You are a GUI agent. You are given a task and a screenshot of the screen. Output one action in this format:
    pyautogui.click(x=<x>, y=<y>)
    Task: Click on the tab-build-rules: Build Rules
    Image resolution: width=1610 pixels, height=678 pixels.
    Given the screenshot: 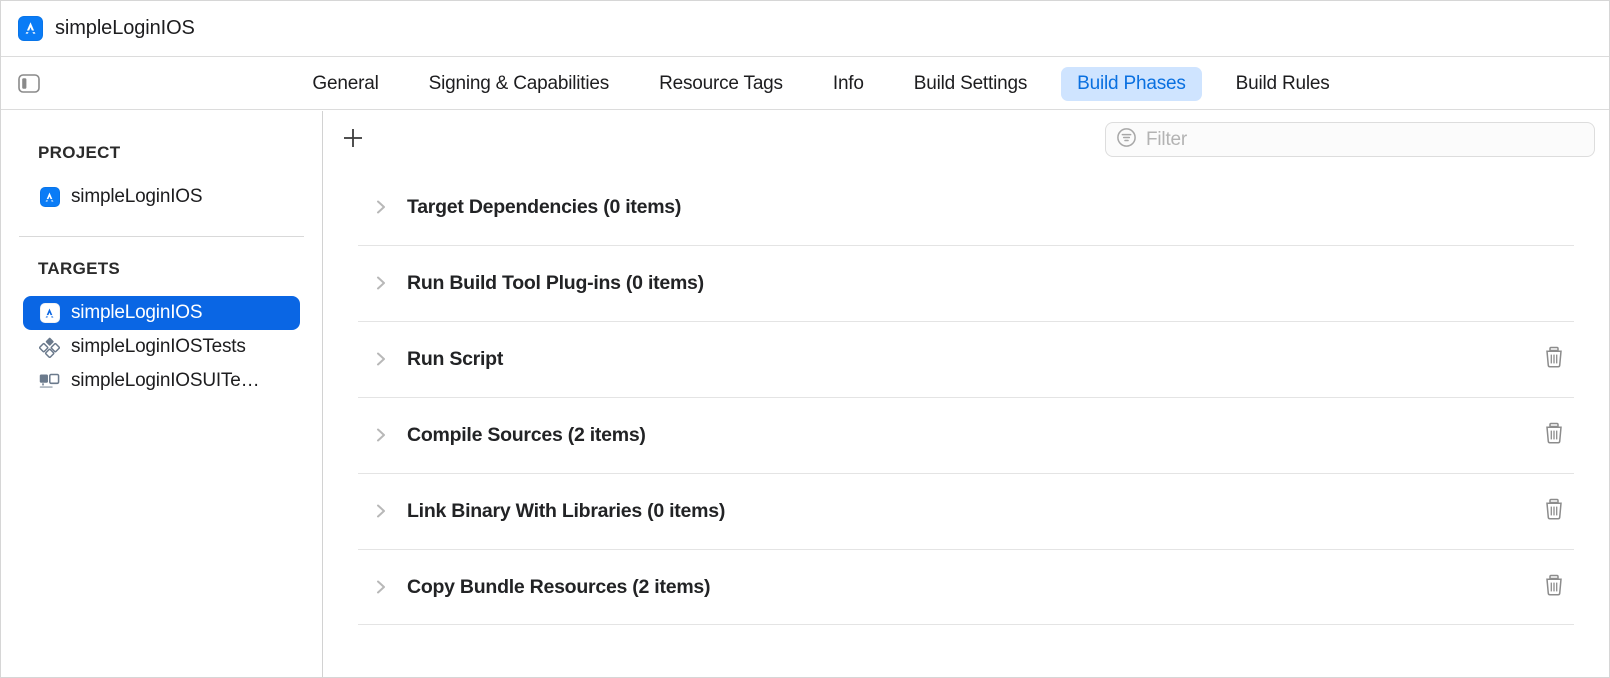 What is the action you would take?
    pyautogui.click(x=1283, y=84)
    